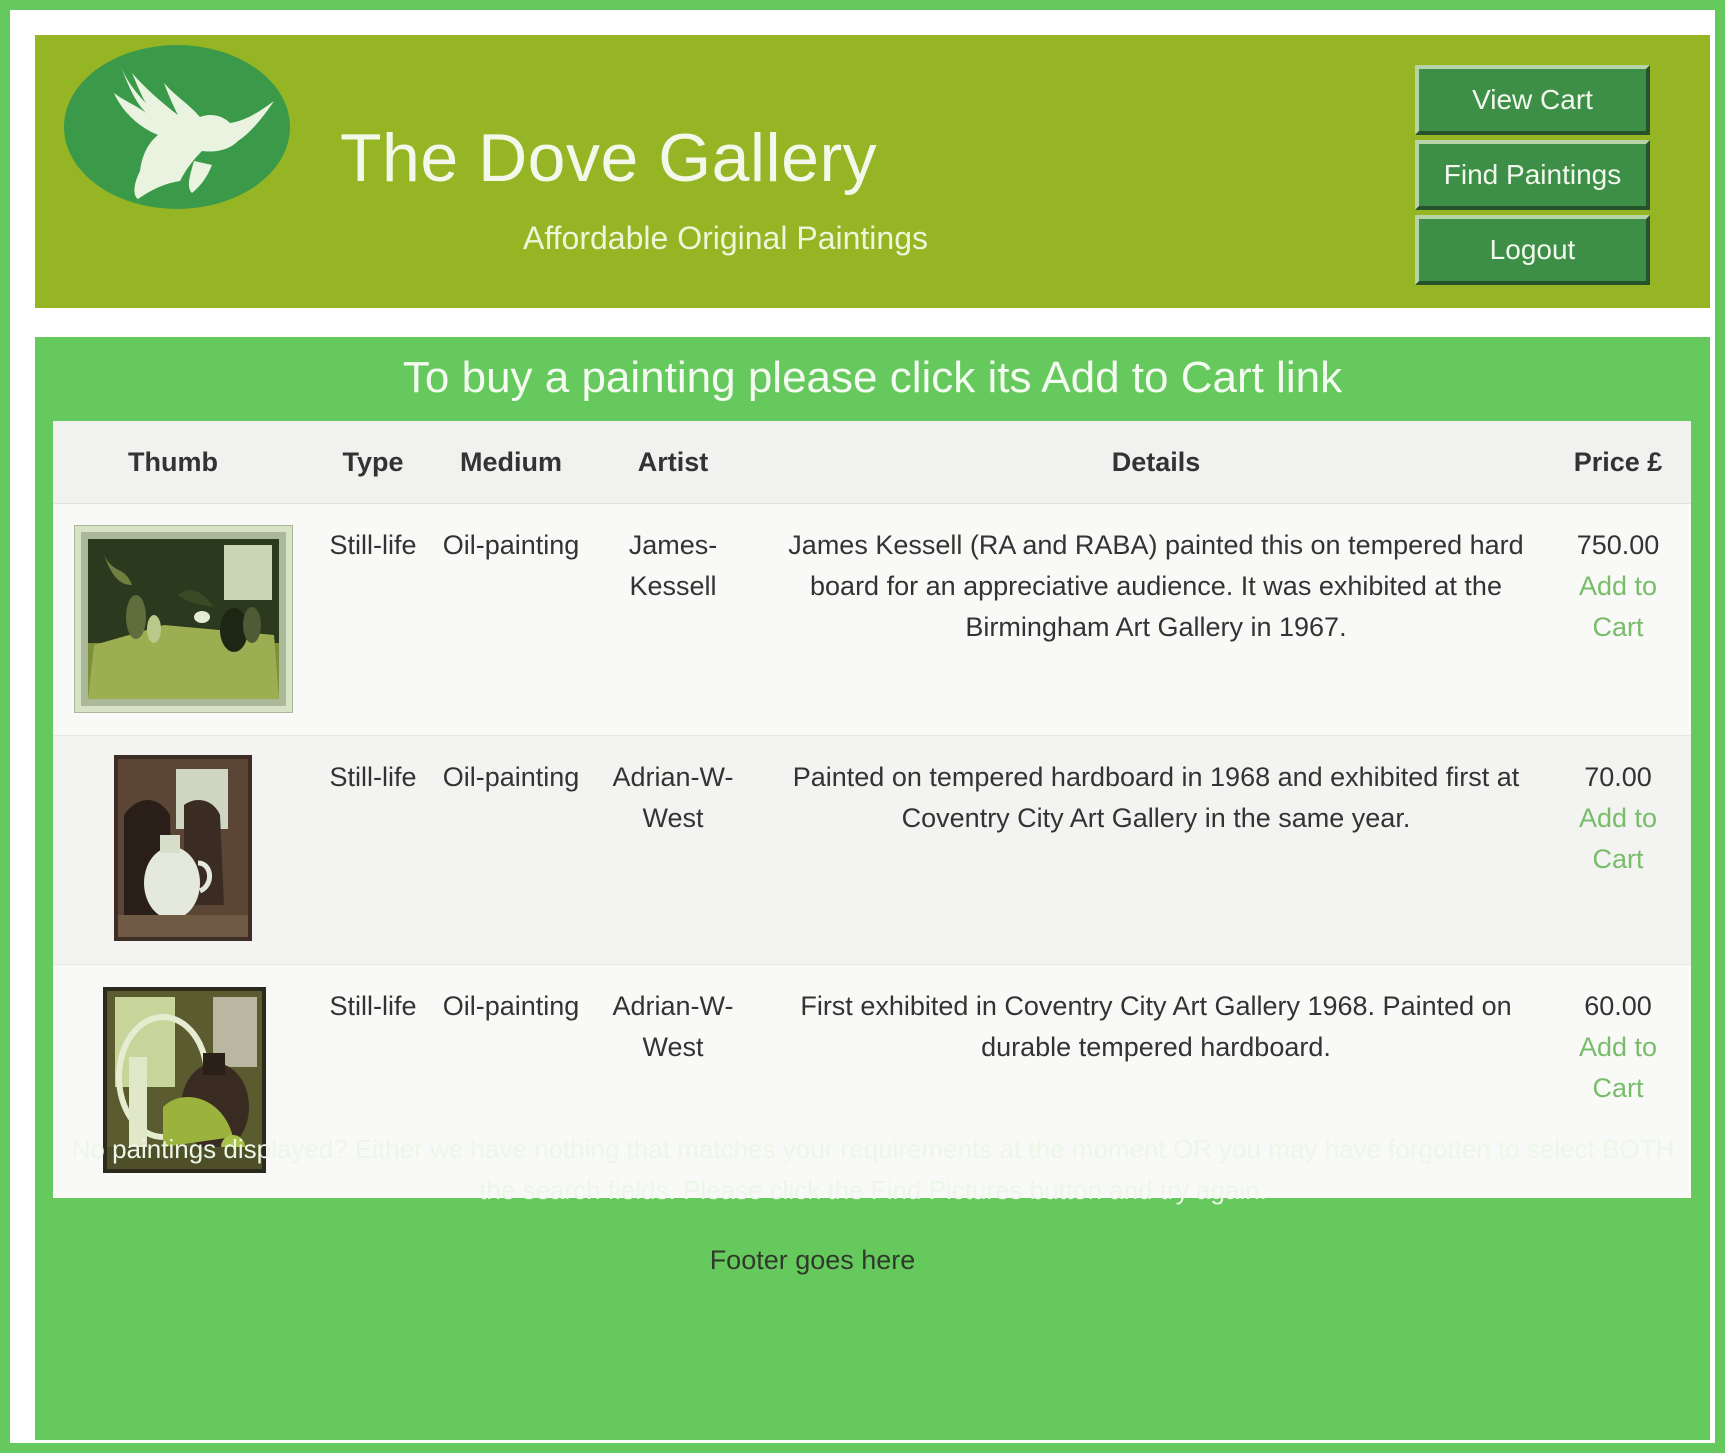 The width and height of the screenshot is (1725, 1453). What do you see at coordinates (812, 1260) in the screenshot?
I see `page-footer: Footer goes here` at bounding box center [812, 1260].